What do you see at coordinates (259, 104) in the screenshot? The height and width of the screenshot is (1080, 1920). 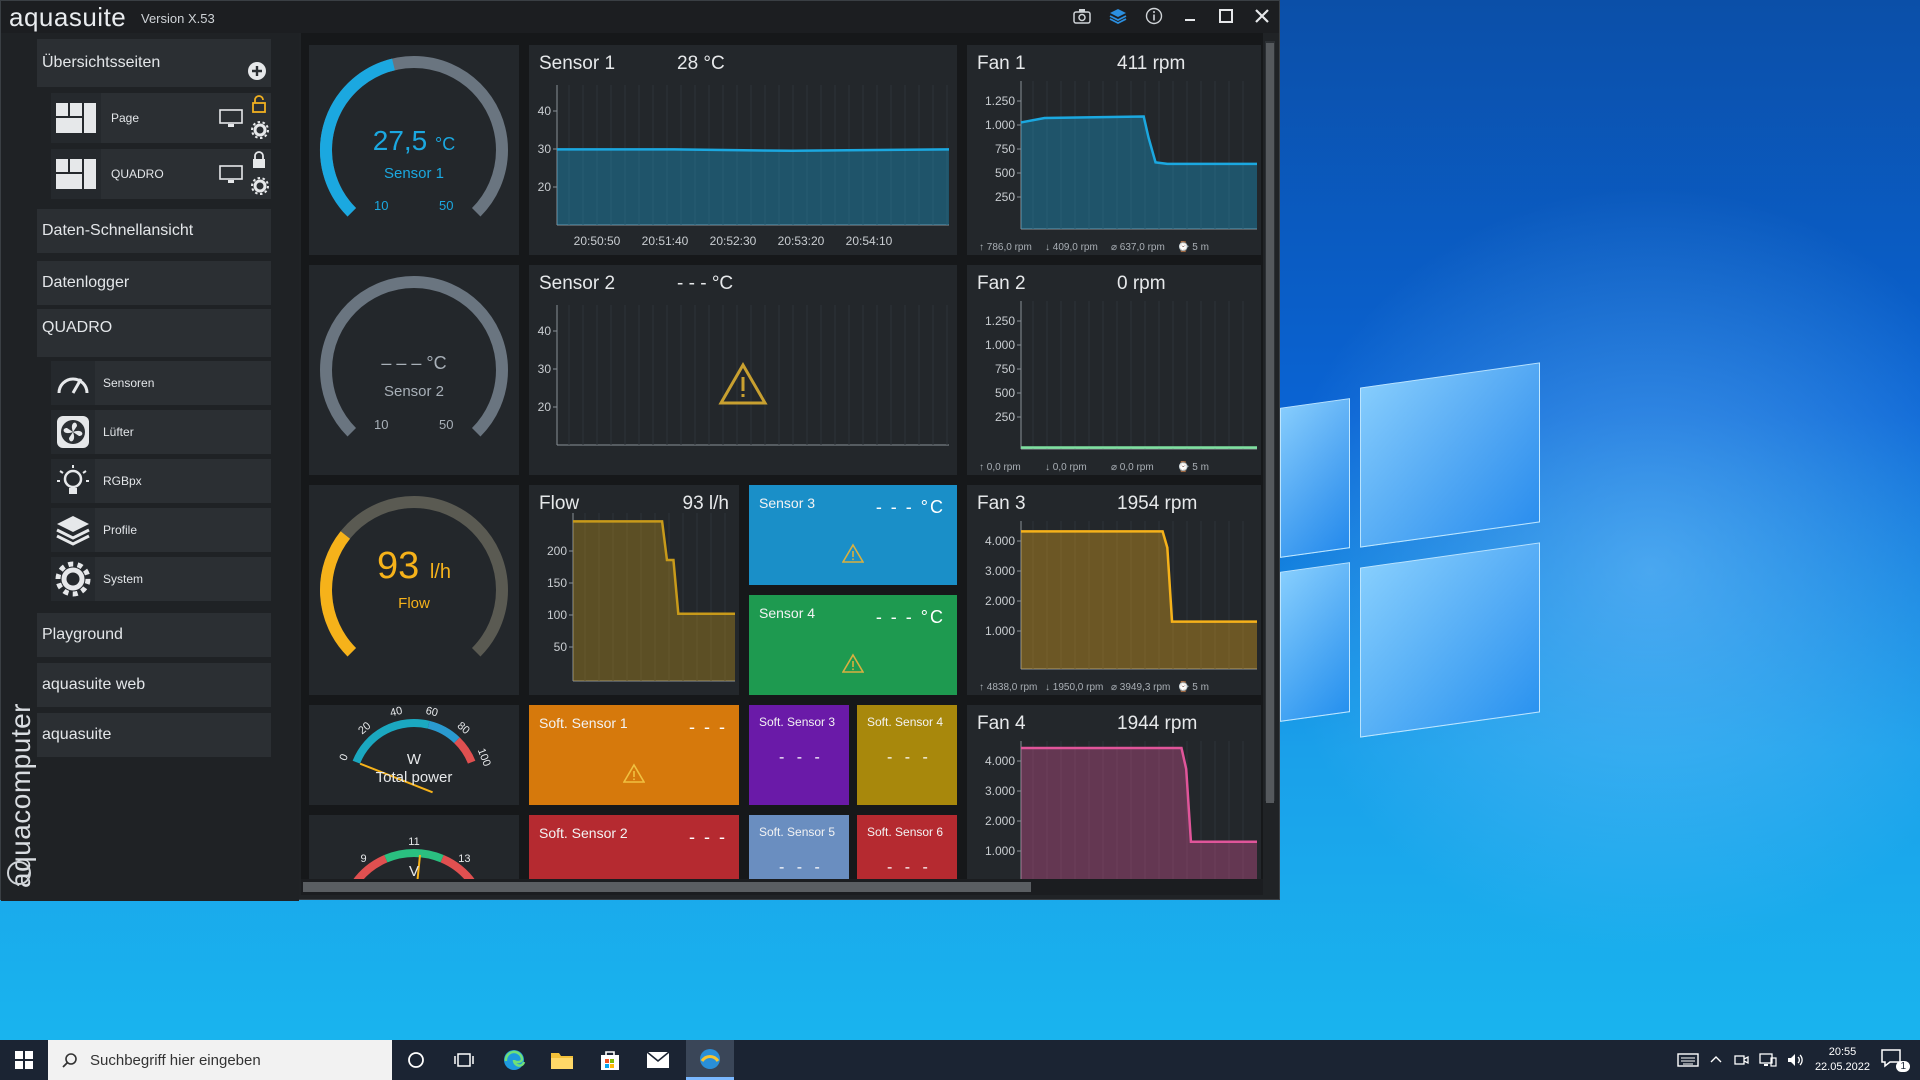 I see `unlocked-icon` at bounding box center [259, 104].